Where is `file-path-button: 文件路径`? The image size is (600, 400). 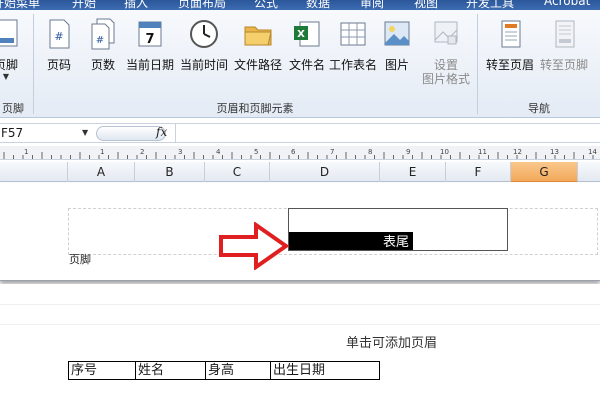
file-path-button: 文件路径 is located at coordinates (258, 53).